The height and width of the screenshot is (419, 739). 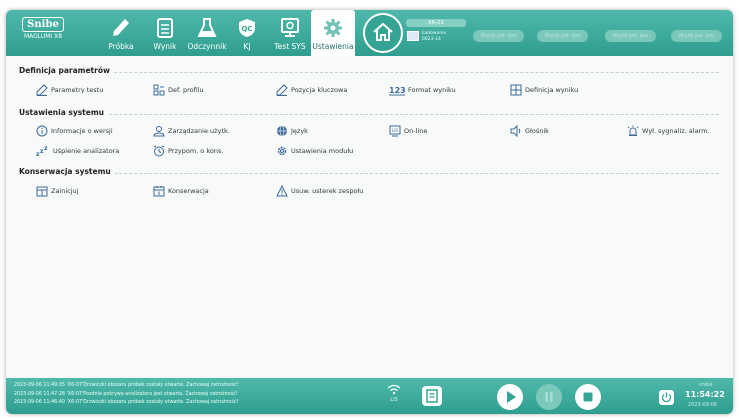 What do you see at coordinates (322, 151) in the screenshot?
I see `item-label: Ustawienia modułu` at bounding box center [322, 151].